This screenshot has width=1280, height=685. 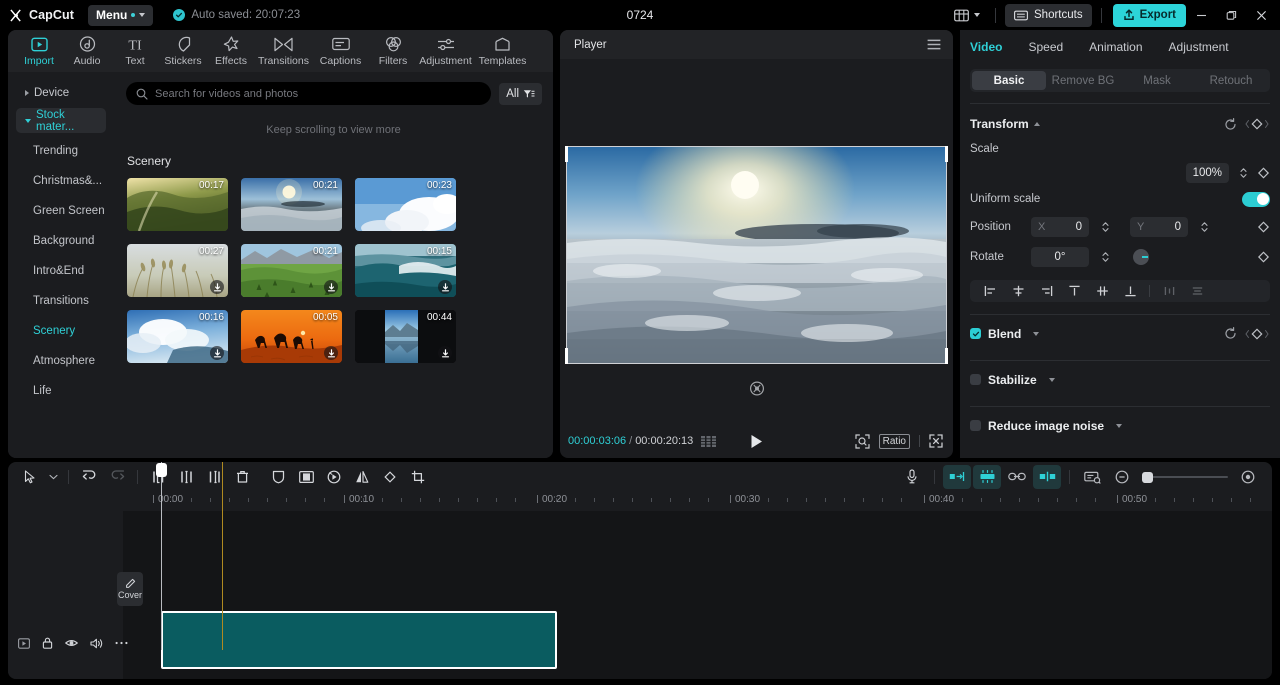 I want to click on eye-icon, so click(x=71, y=643).